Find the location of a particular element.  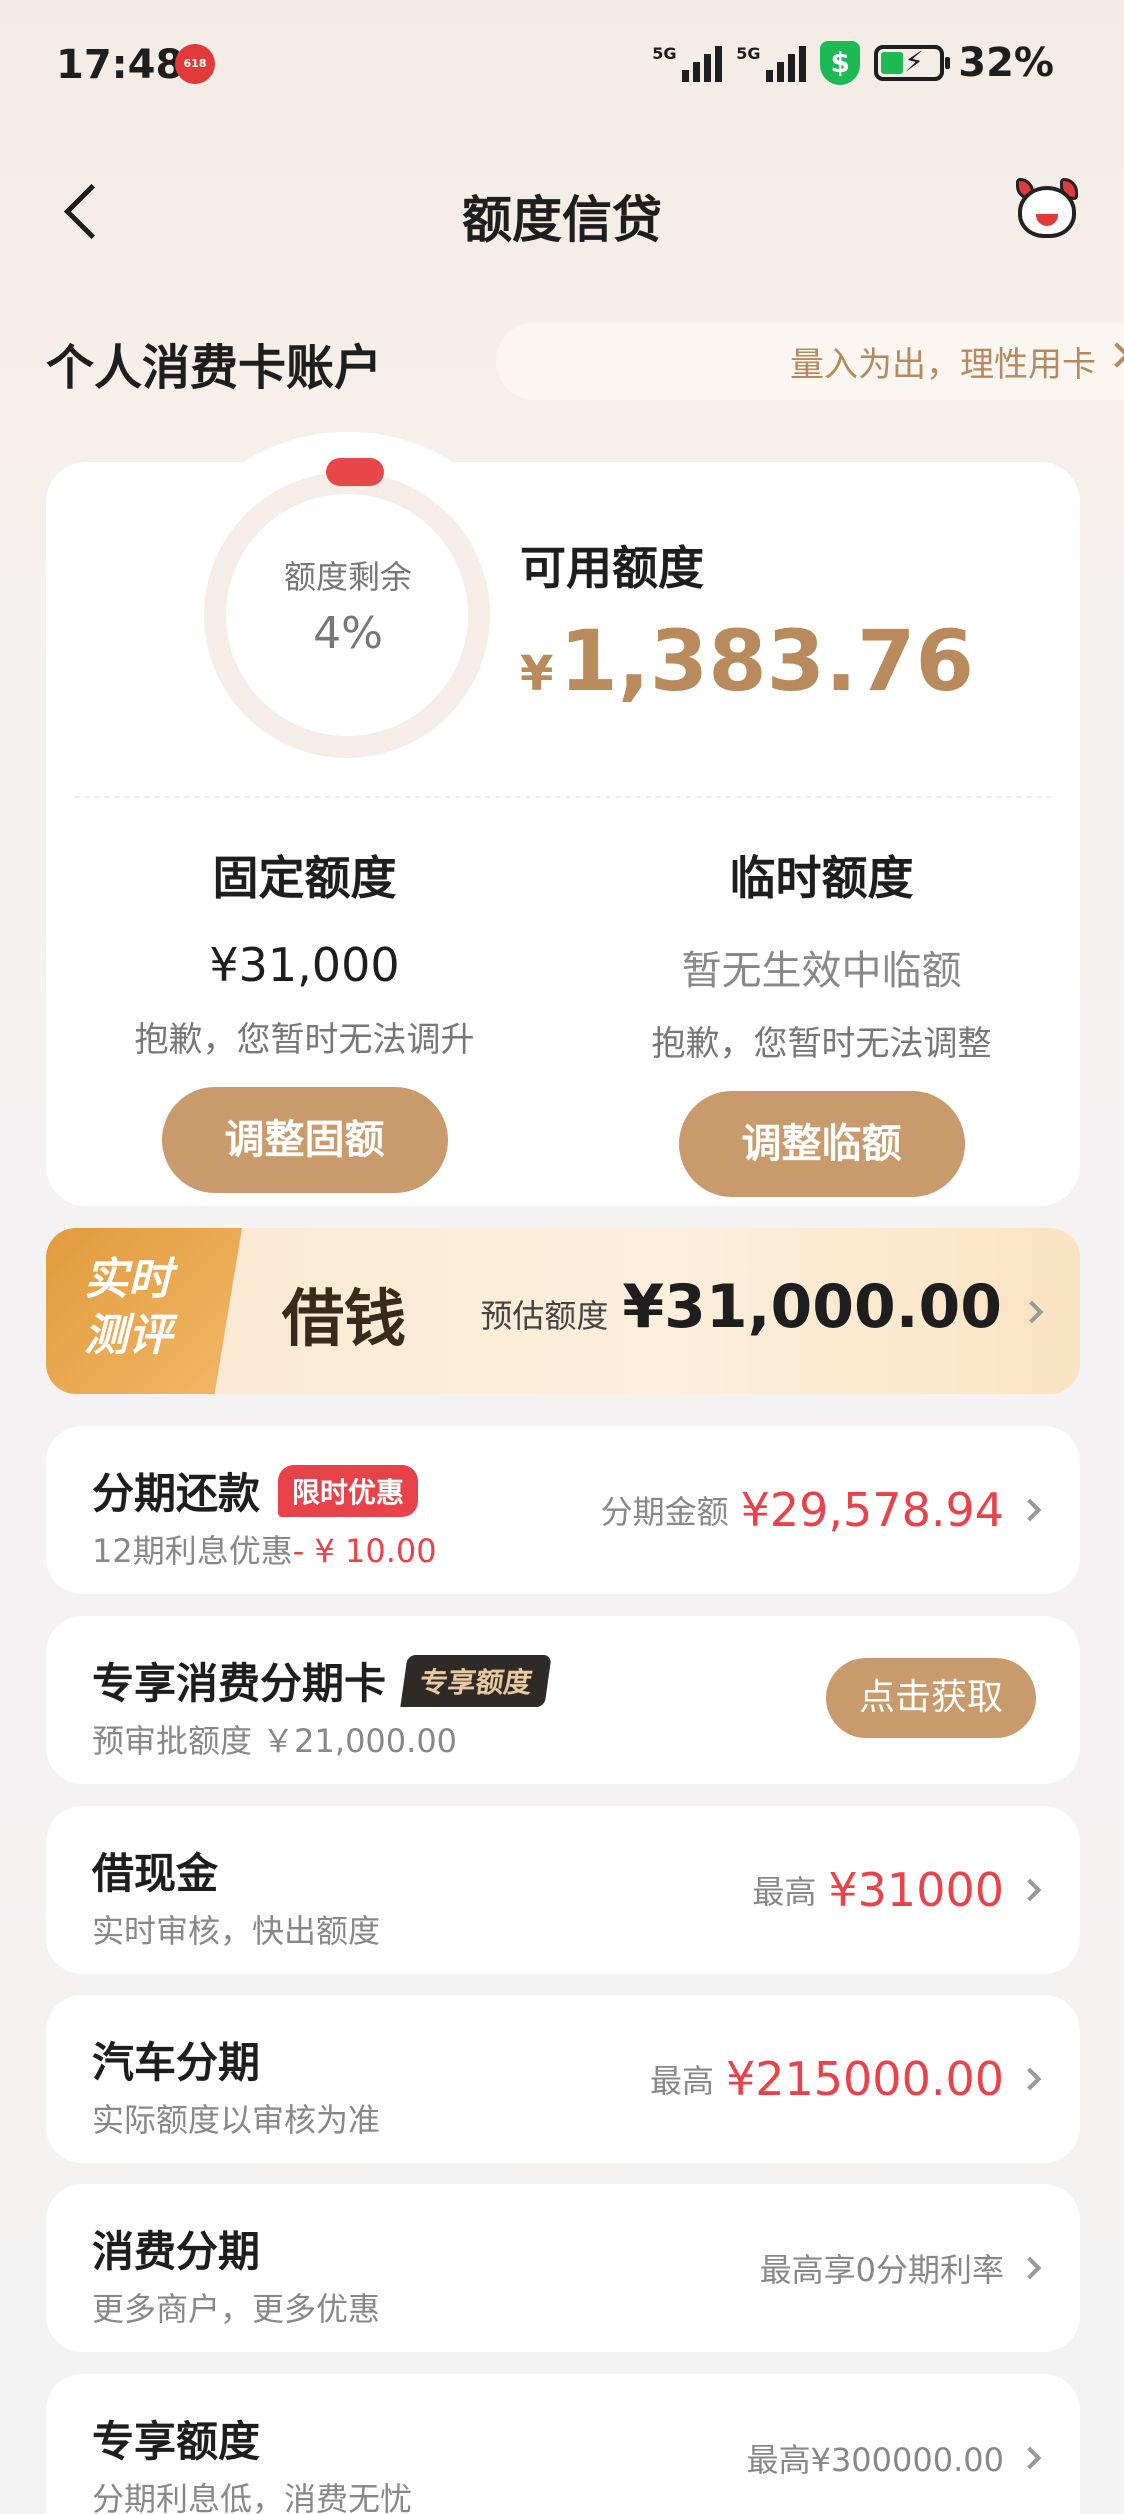

item-right: 最高¥300000.00 is located at coordinates (875, 2444).